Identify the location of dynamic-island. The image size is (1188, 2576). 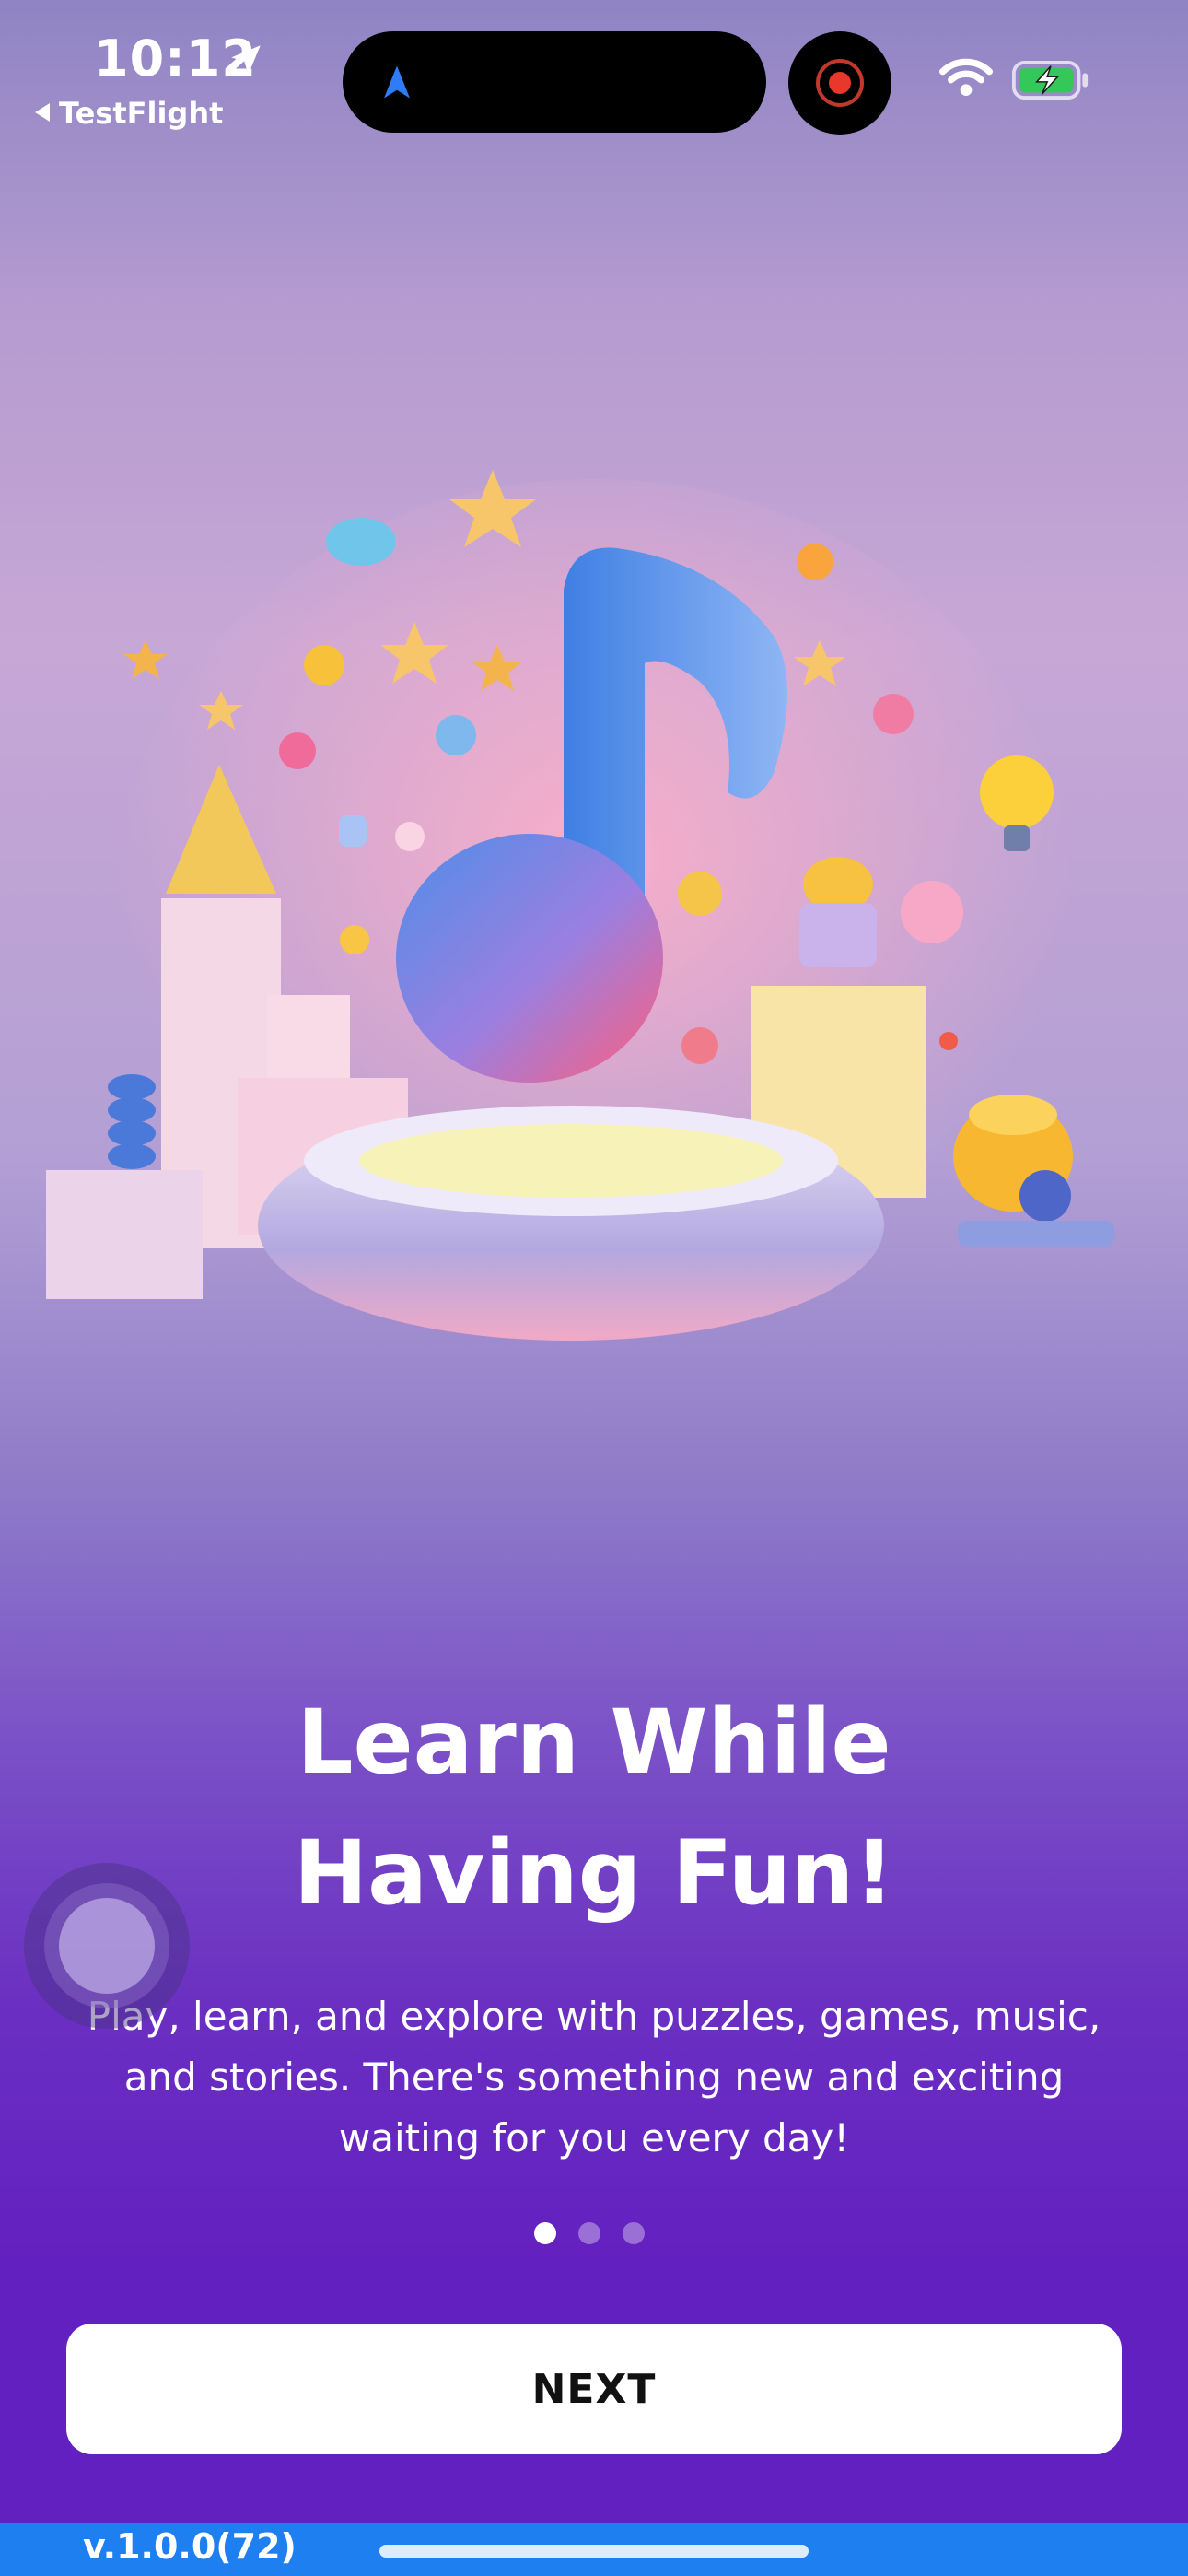
(555, 82).